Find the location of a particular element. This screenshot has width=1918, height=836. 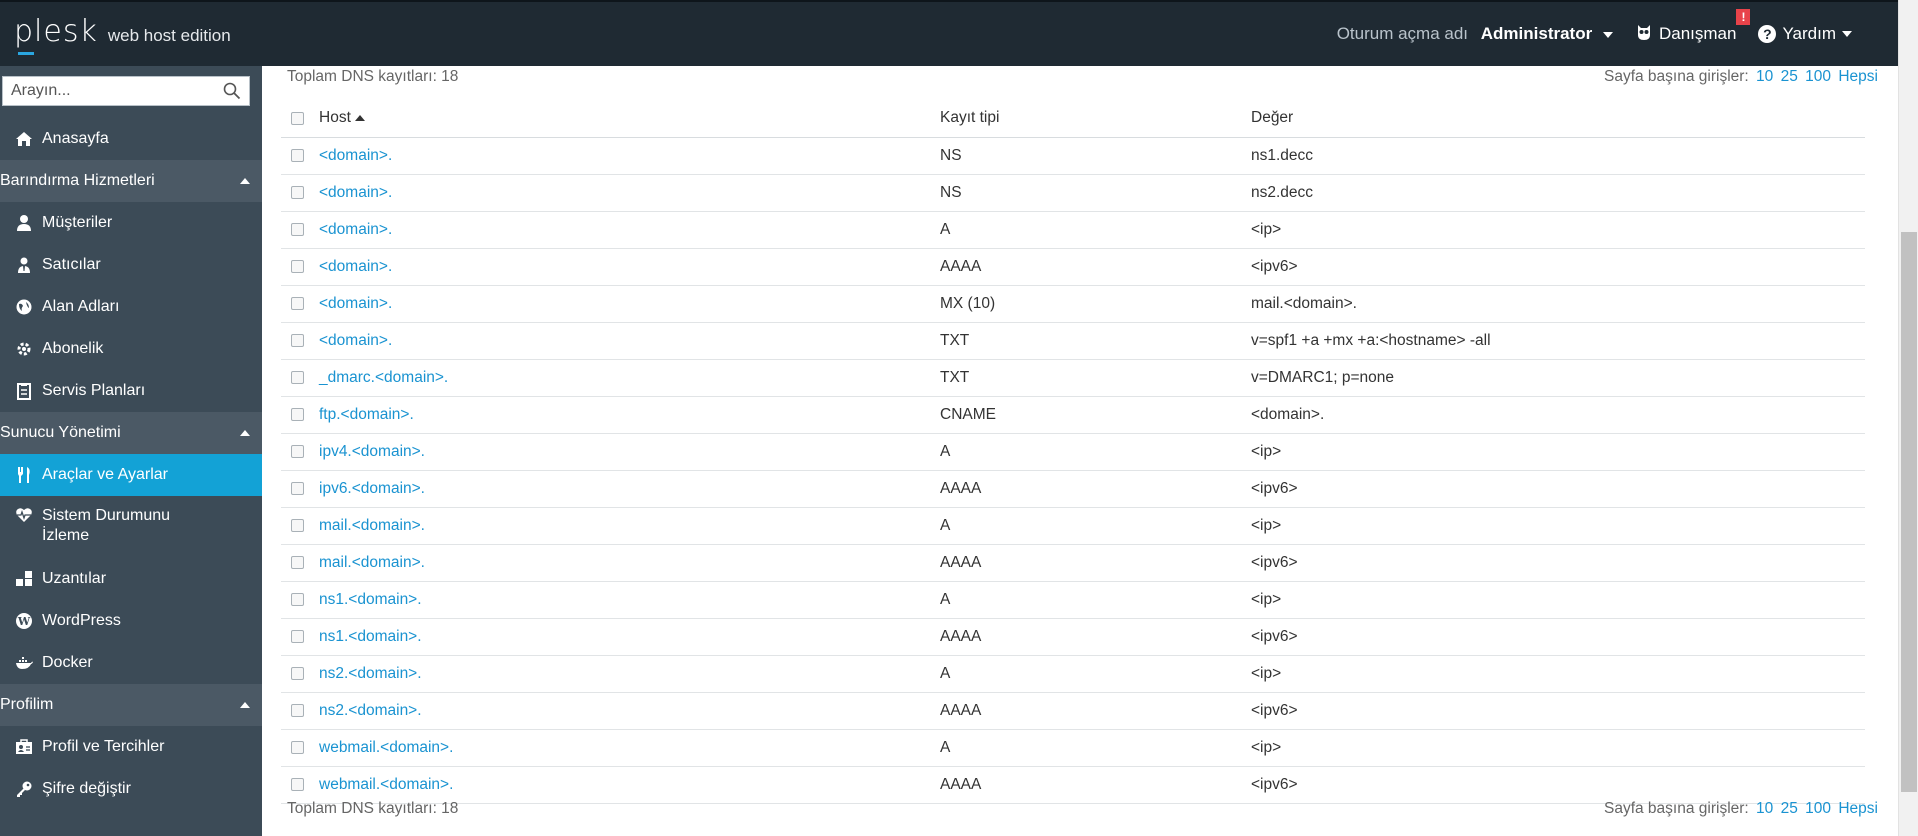

user-icon is located at coordinates (24, 223).